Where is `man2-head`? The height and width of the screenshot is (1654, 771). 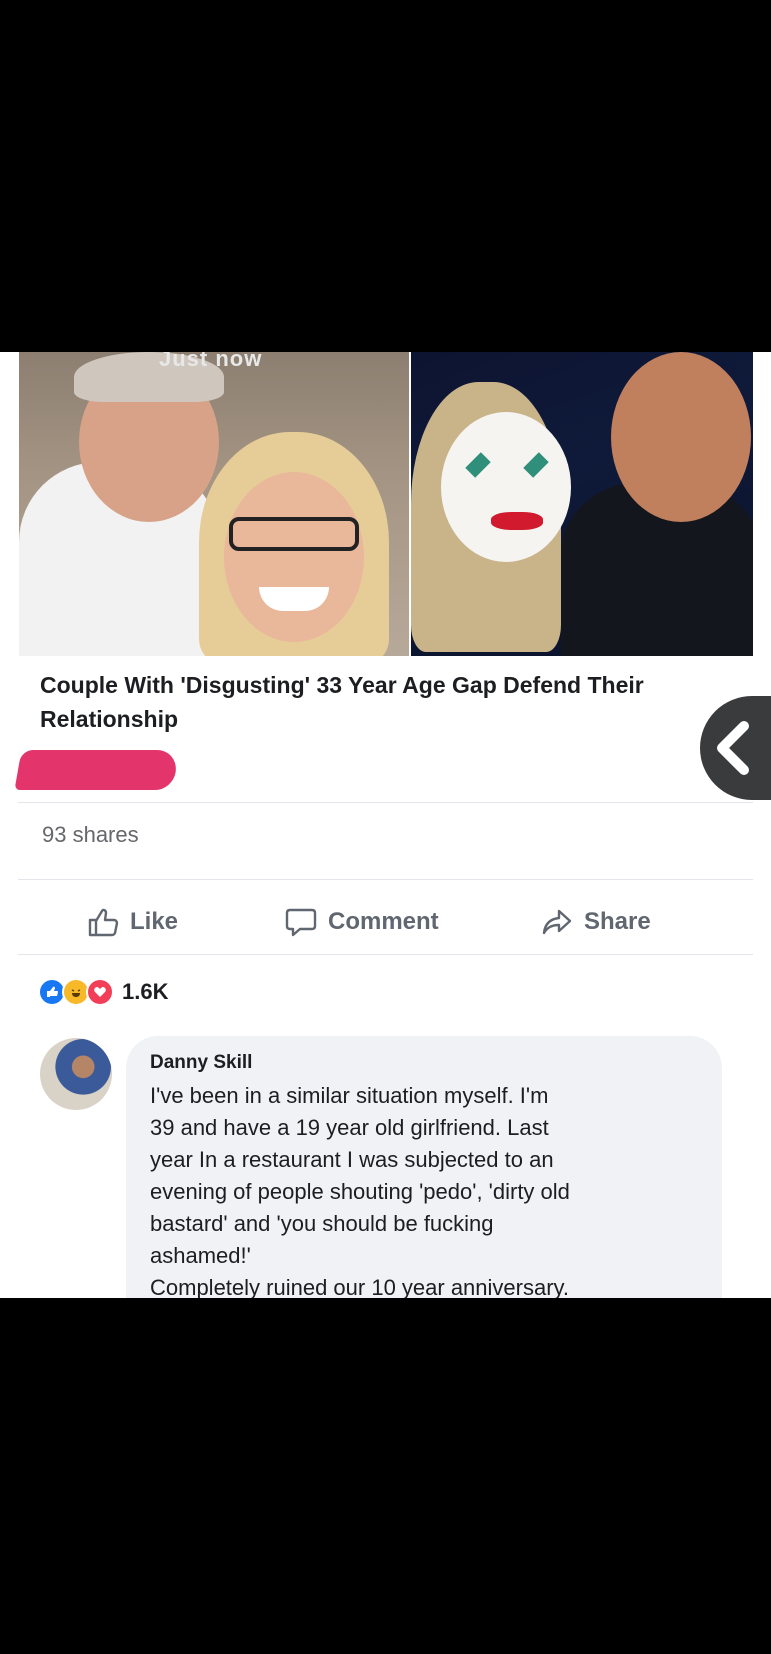
man2-head is located at coordinates (681, 437).